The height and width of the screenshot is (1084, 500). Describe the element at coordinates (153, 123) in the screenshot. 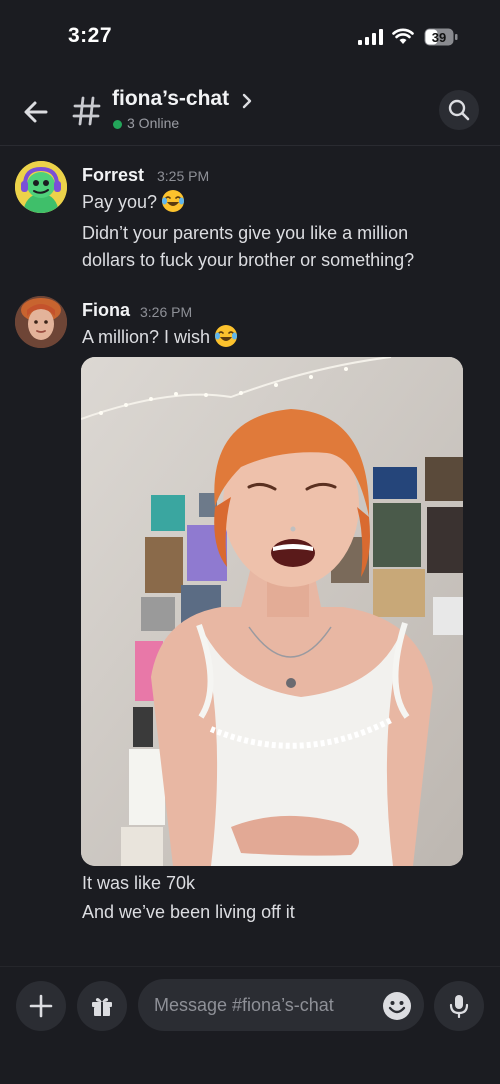

I see `online-count: 3 Online` at that location.